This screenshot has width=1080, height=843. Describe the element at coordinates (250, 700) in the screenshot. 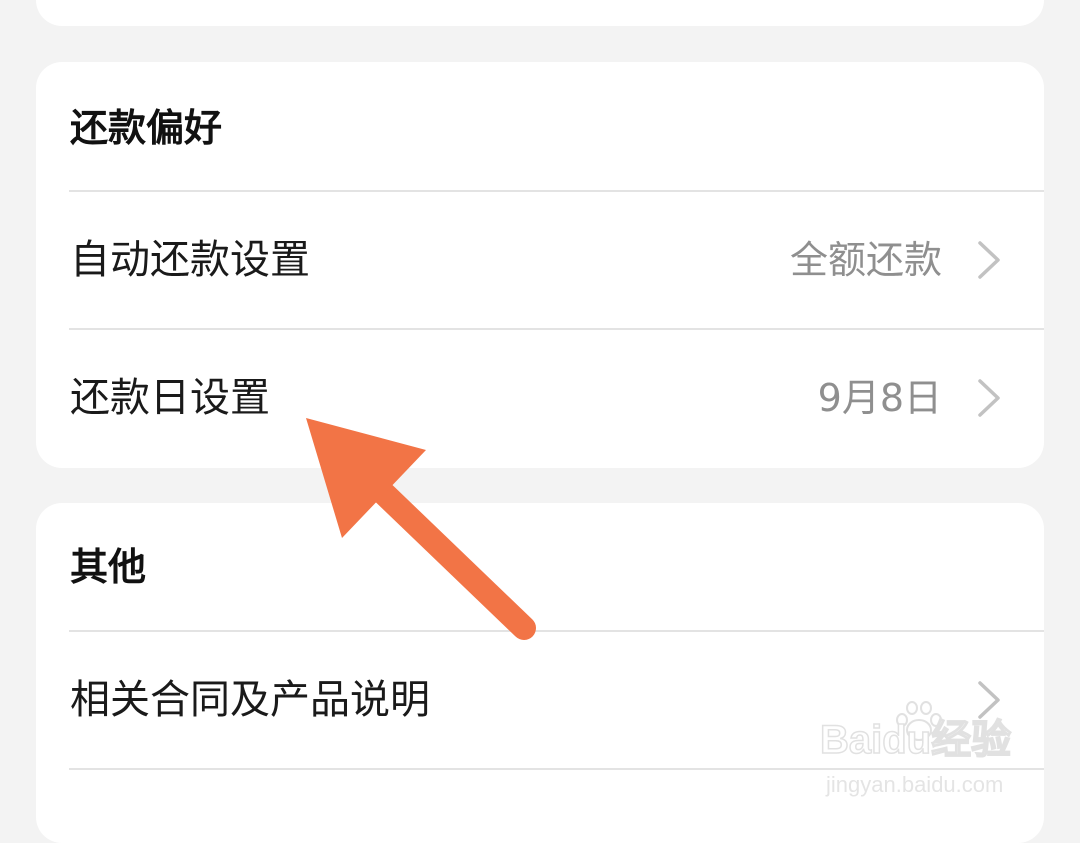

I see `contract-product-info-label: 相关合同及产品说明` at that location.